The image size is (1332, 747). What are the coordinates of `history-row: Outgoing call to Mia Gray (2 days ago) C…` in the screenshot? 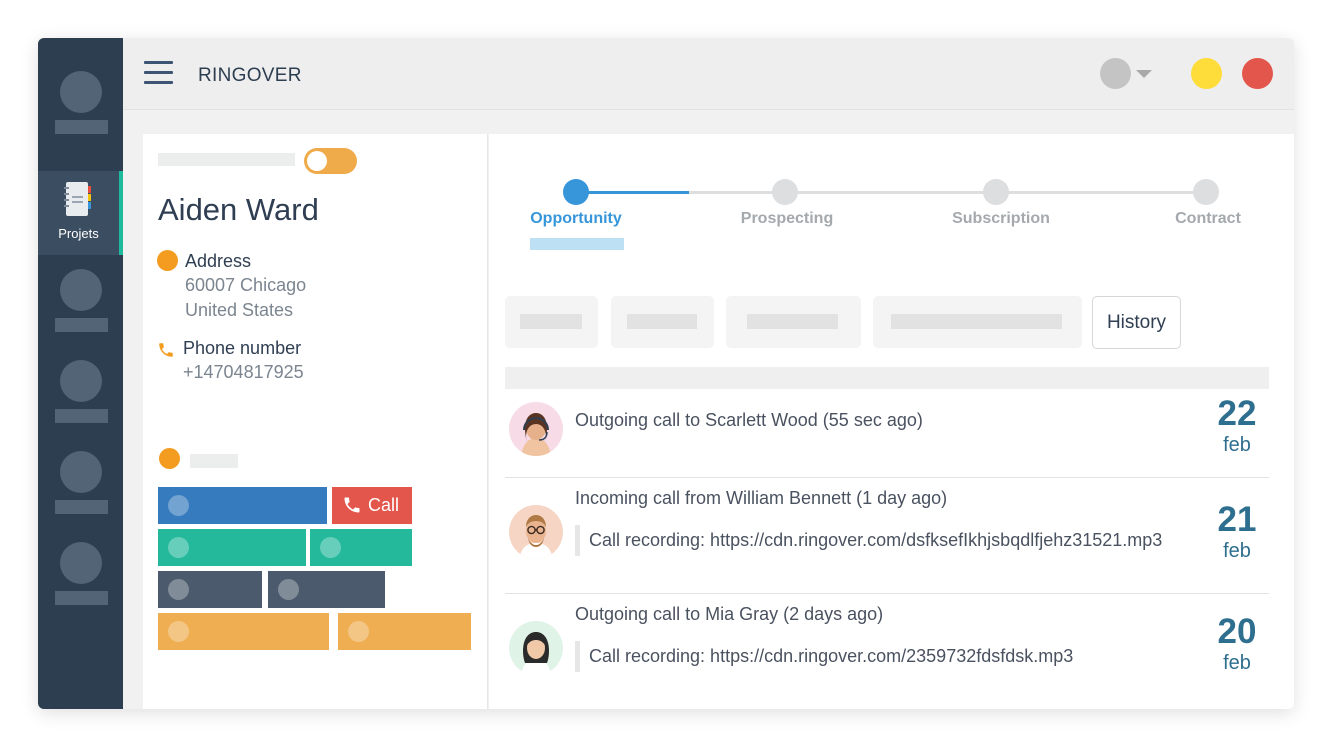 It's located at (887, 651).